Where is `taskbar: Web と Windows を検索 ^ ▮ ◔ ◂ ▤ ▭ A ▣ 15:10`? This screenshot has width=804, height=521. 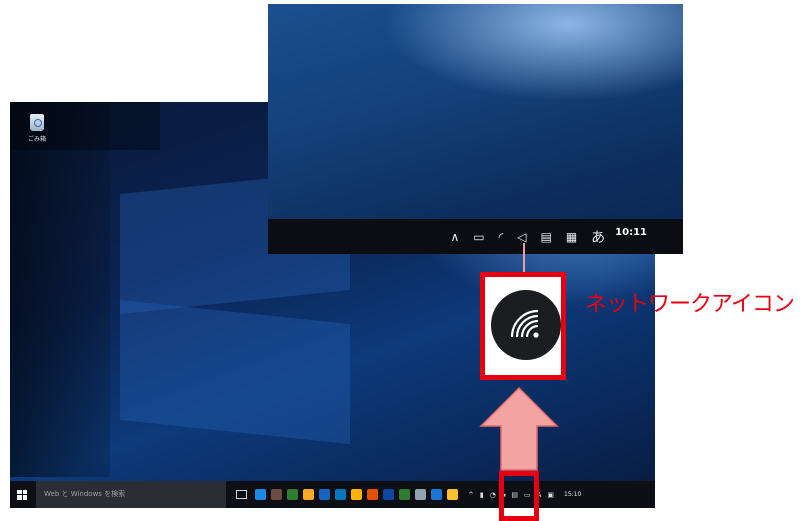 taskbar: Web と Windows を検索 ^ ▮ ◔ ◂ ▤ ▭ A ▣ 15:10 is located at coordinates (332, 494).